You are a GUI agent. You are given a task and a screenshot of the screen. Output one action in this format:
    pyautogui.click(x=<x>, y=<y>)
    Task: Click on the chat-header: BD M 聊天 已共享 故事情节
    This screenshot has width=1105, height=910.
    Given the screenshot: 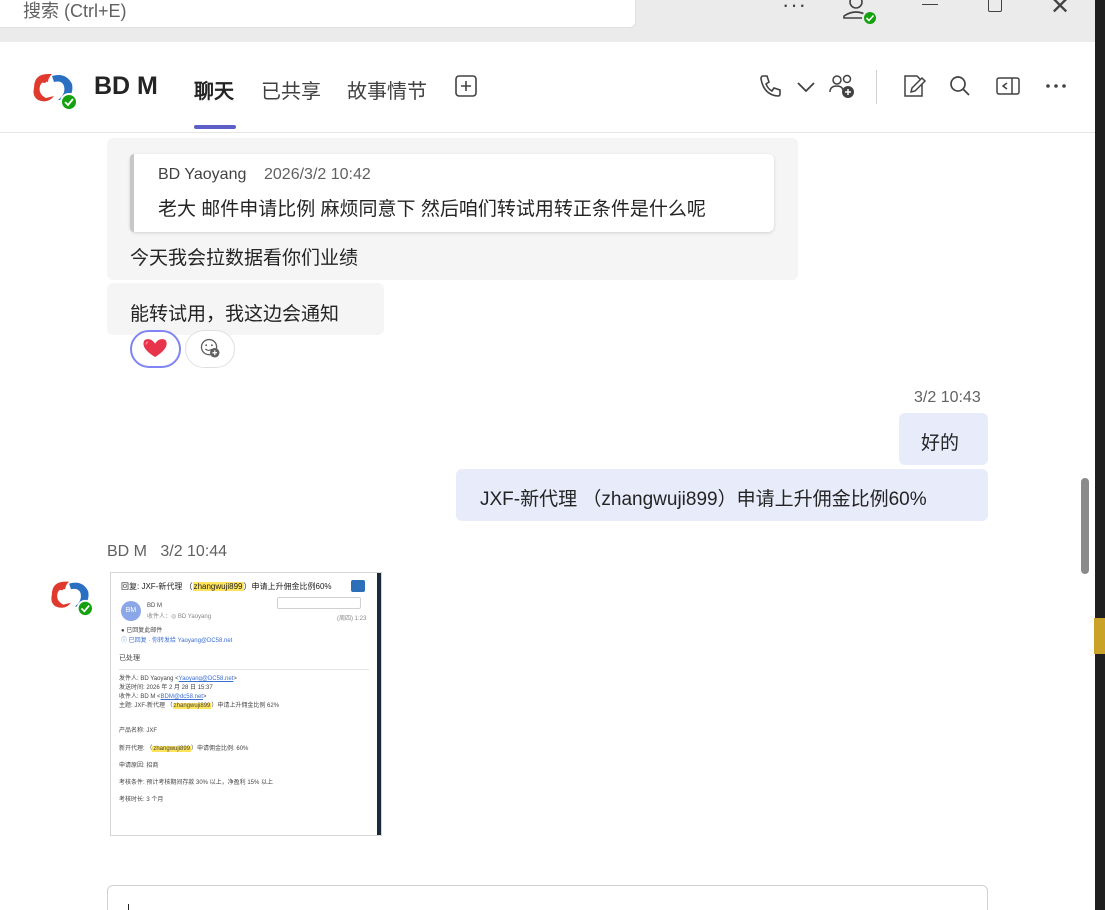 What is the action you would take?
    pyautogui.click(x=547, y=87)
    